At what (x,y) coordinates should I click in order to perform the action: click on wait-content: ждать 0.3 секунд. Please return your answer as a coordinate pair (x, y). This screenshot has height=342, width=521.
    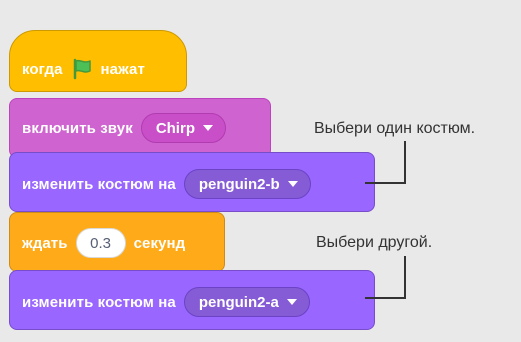
    Looking at the image, I should click on (103, 243).